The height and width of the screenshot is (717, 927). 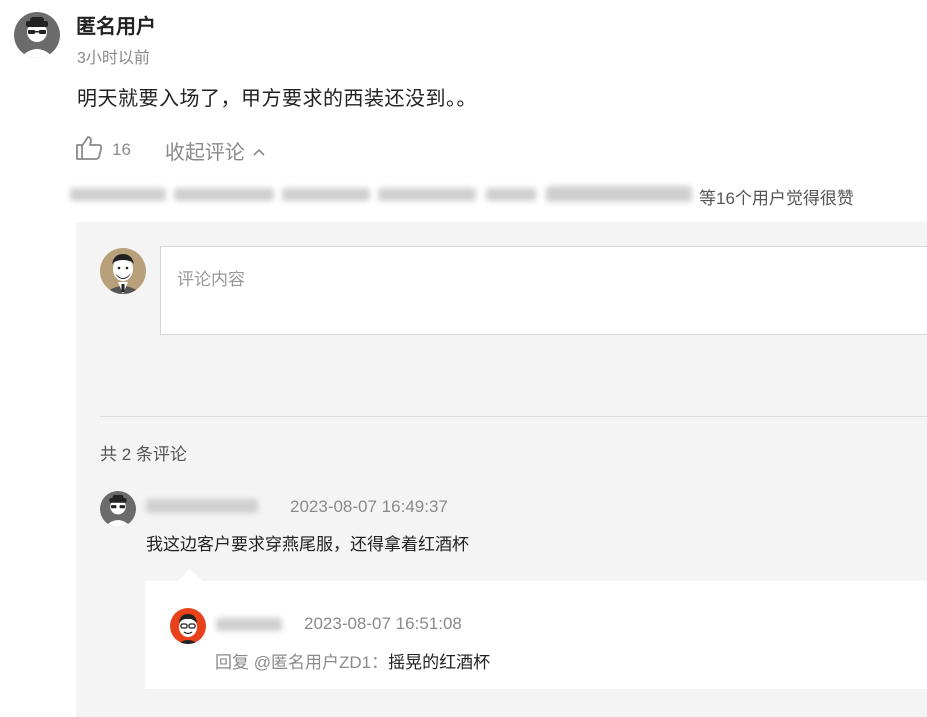 What do you see at coordinates (301, 662) in the screenshot?
I see `reply-to-mention: 回复 @匿名用户ZD1：` at bounding box center [301, 662].